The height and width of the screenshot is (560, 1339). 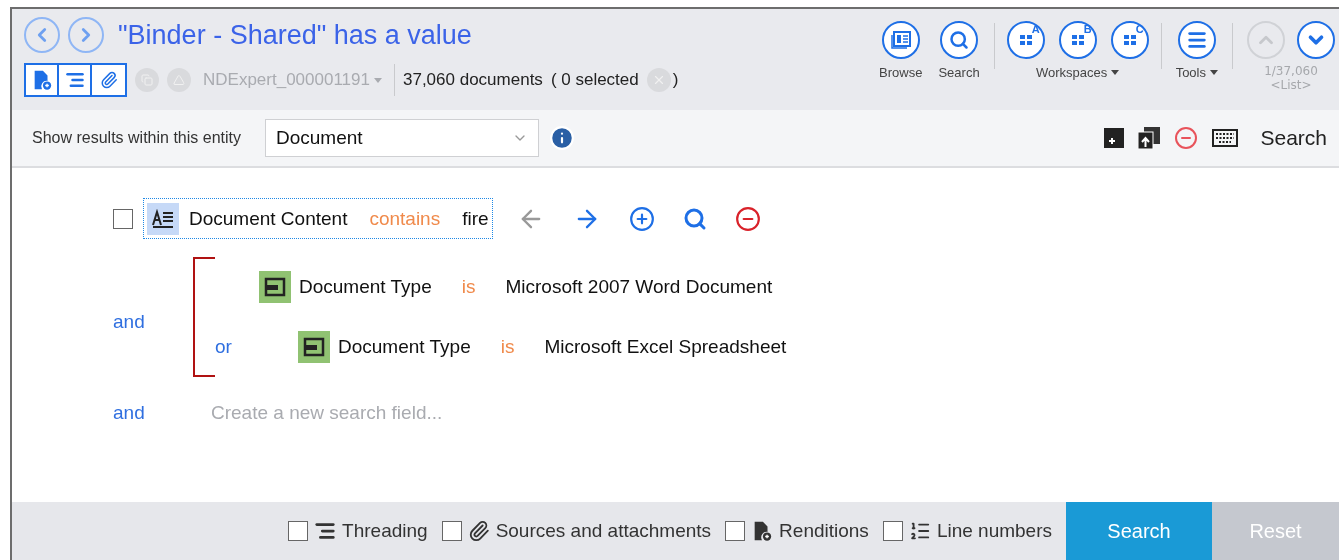 What do you see at coordinates (562, 138) in the screenshot?
I see `info-icon` at bounding box center [562, 138].